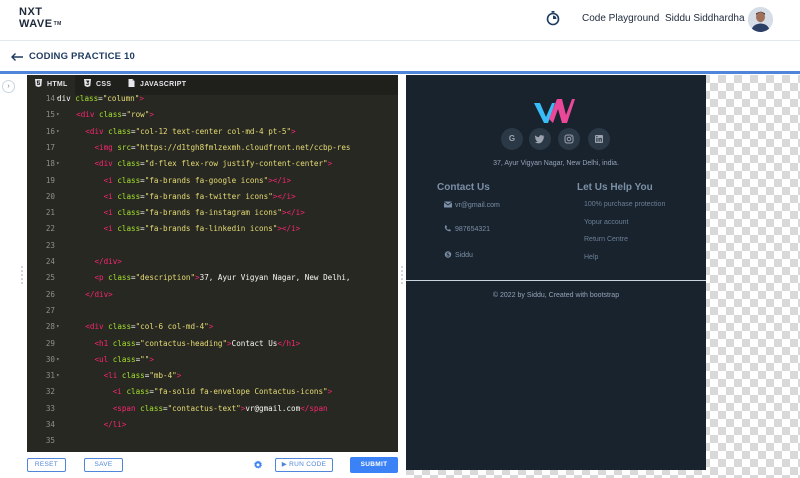  What do you see at coordinates (308, 464) in the screenshot?
I see `run-code-label: RUN CODE` at bounding box center [308, 464].